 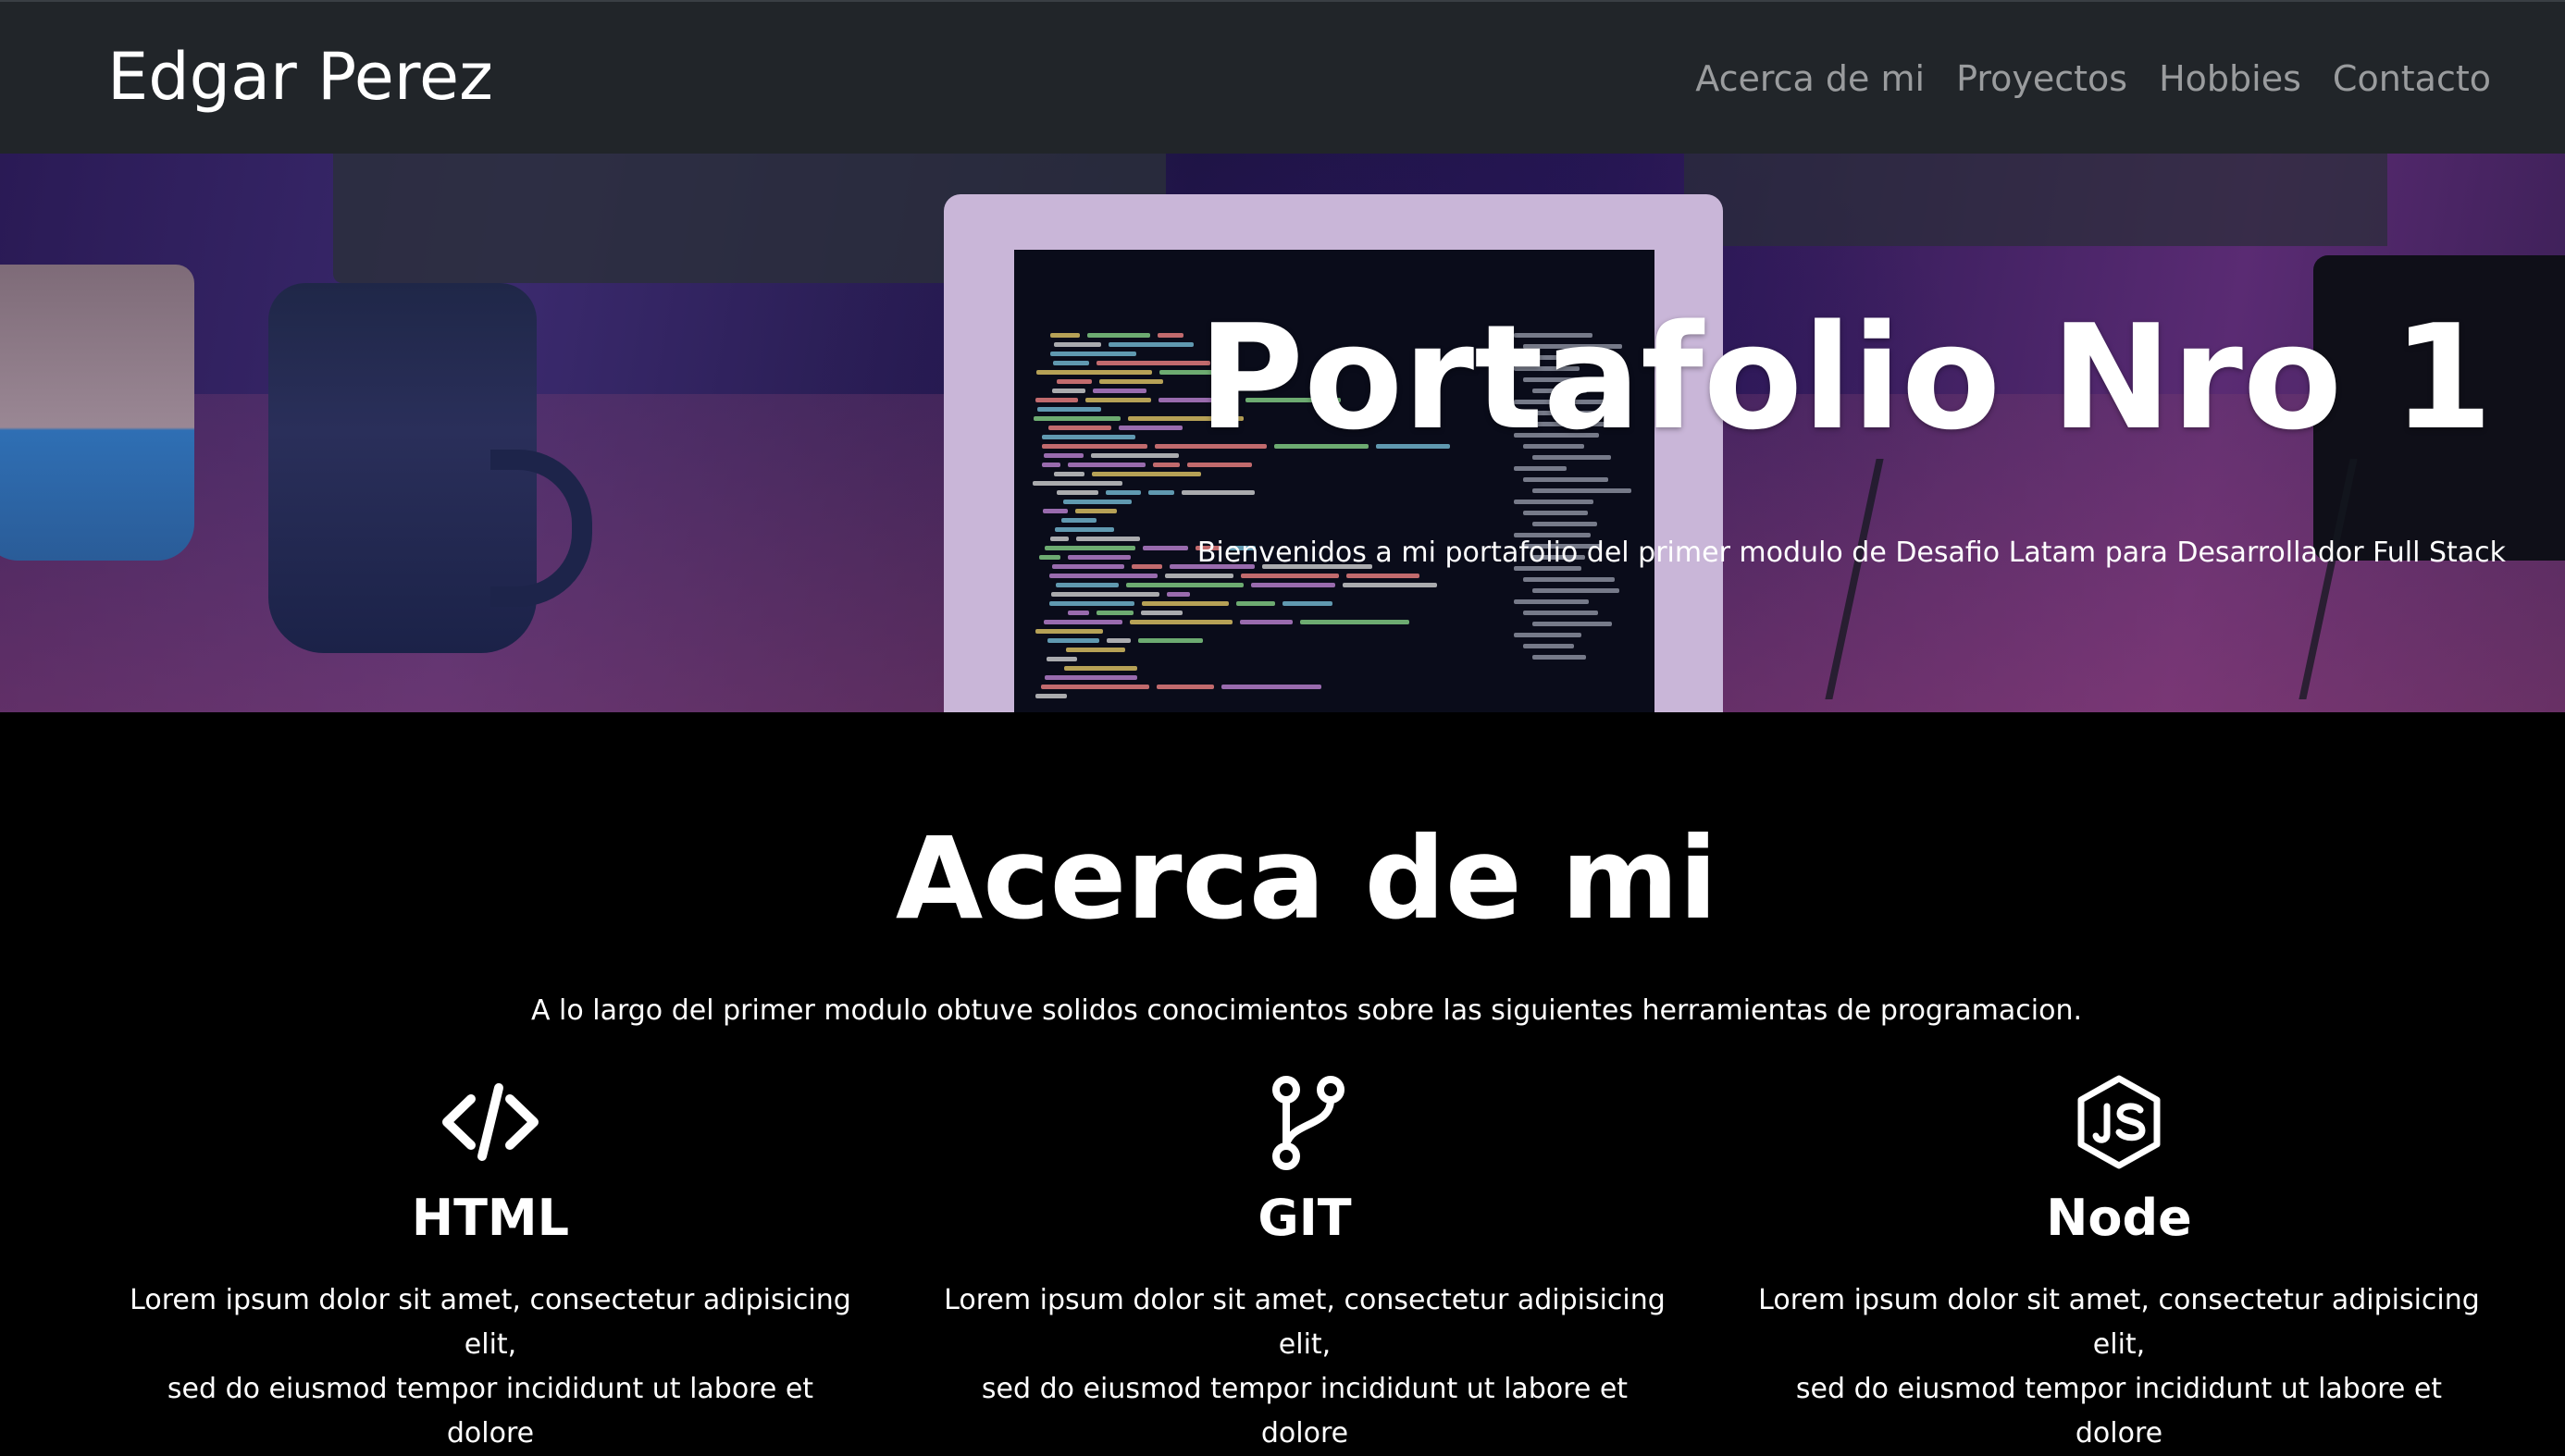 What do you see at coordinates (1306, 878) in the screenshot?
I see `about-title: Acerca de mi` at bounding box center [1306, 878].